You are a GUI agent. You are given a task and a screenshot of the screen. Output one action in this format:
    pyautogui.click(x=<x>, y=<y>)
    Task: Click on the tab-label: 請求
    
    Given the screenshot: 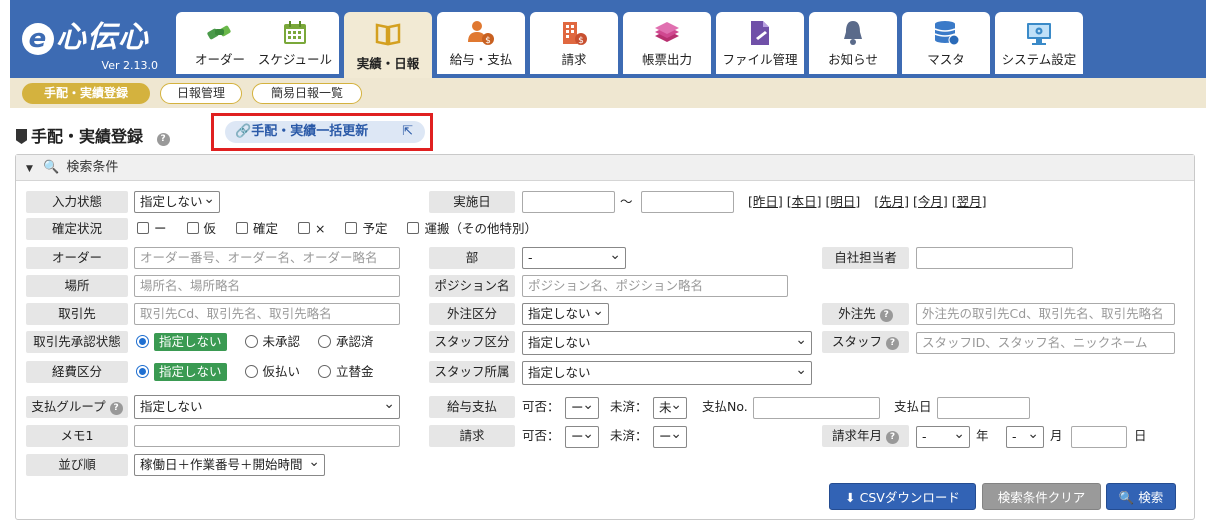 What is the action you would take?
    pyautogui.click(x=574, y=59)
    